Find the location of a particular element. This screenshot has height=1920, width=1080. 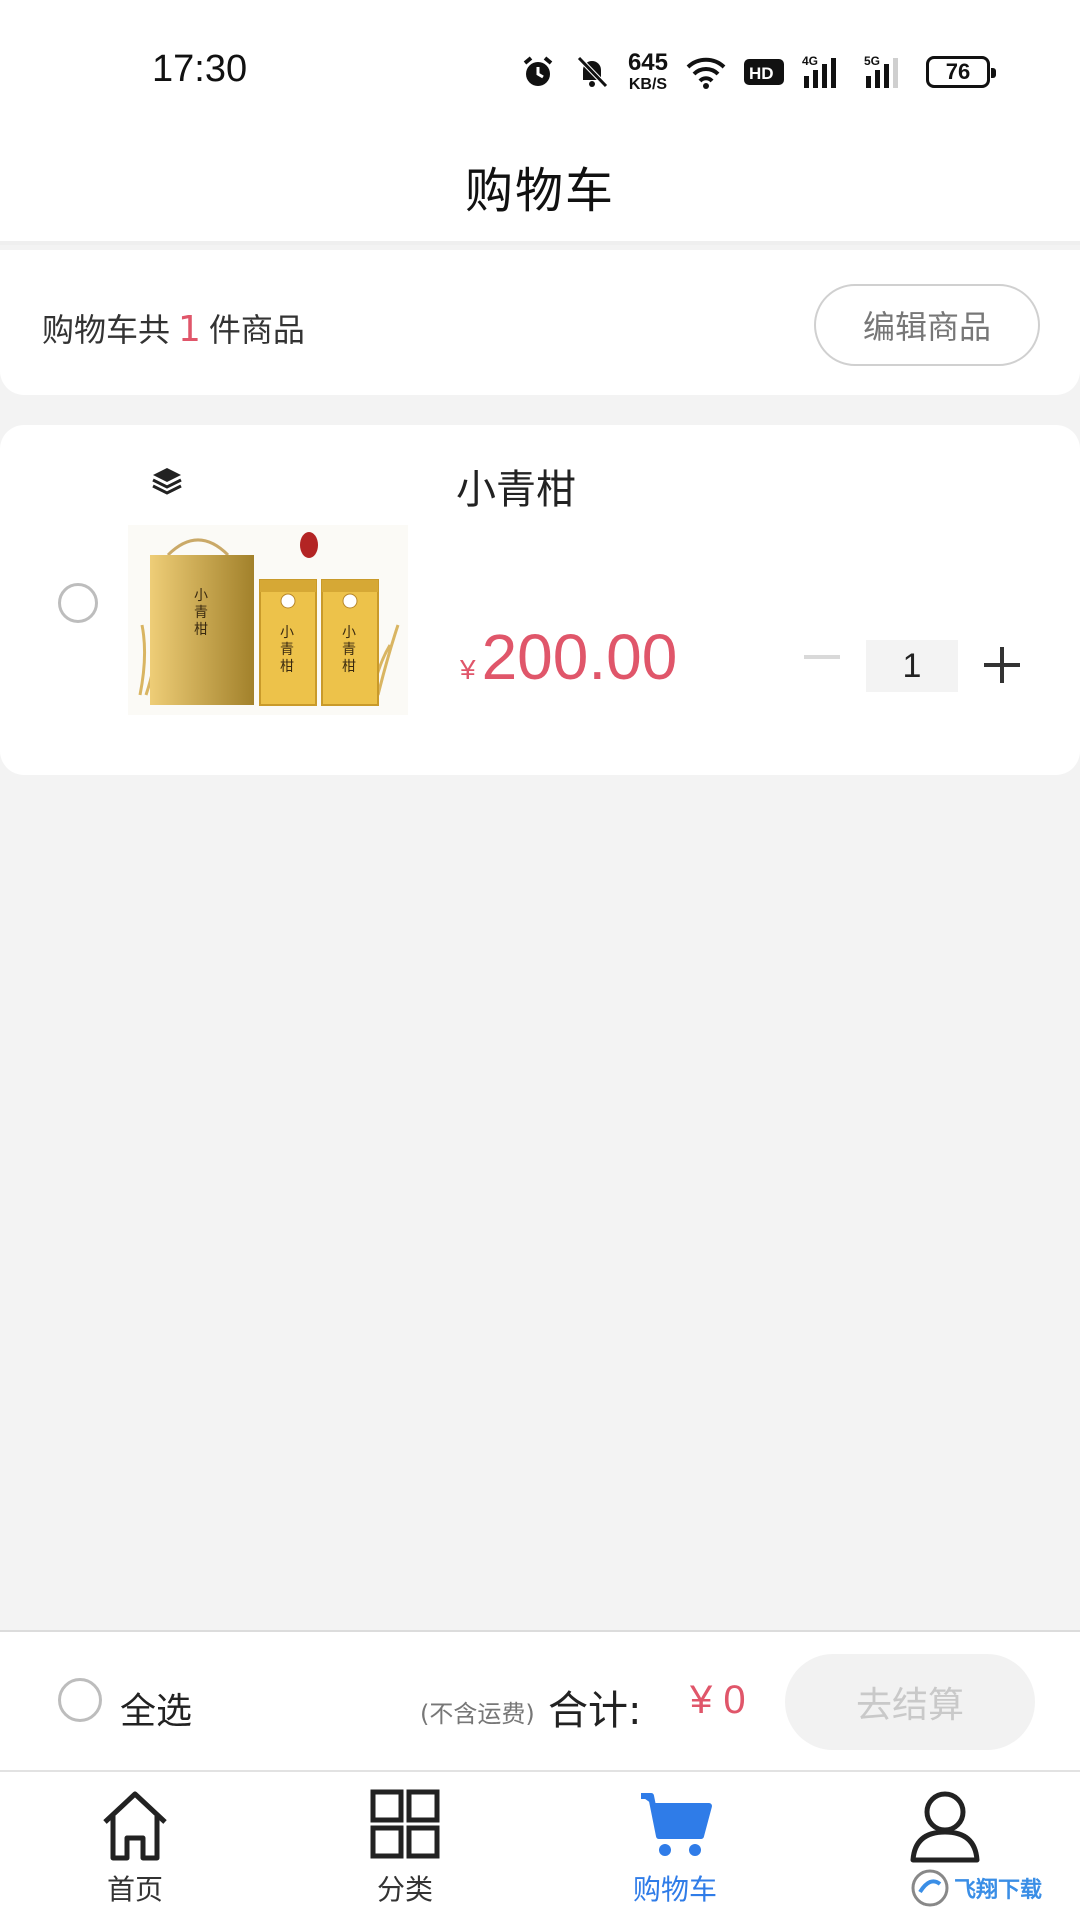

item-select-radio is located at coordinates (78, 603).